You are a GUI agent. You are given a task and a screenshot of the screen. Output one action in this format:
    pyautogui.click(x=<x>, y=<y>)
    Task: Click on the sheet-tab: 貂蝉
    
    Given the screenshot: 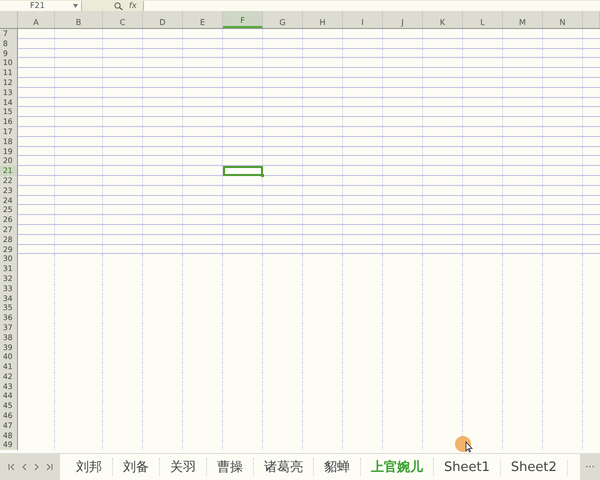 What is the action you would take?
    pyautogui.click(x=337, y=467)
    